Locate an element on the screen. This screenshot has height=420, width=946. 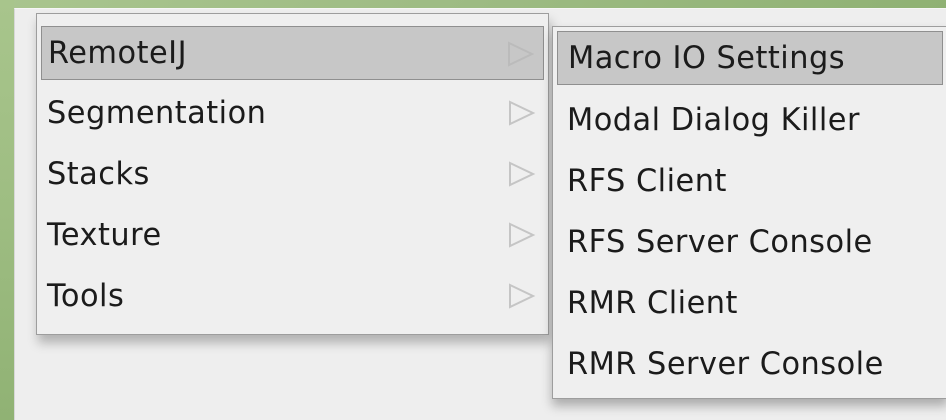
menu-item-stacks: Stacks is located at coordinates (292, 174).